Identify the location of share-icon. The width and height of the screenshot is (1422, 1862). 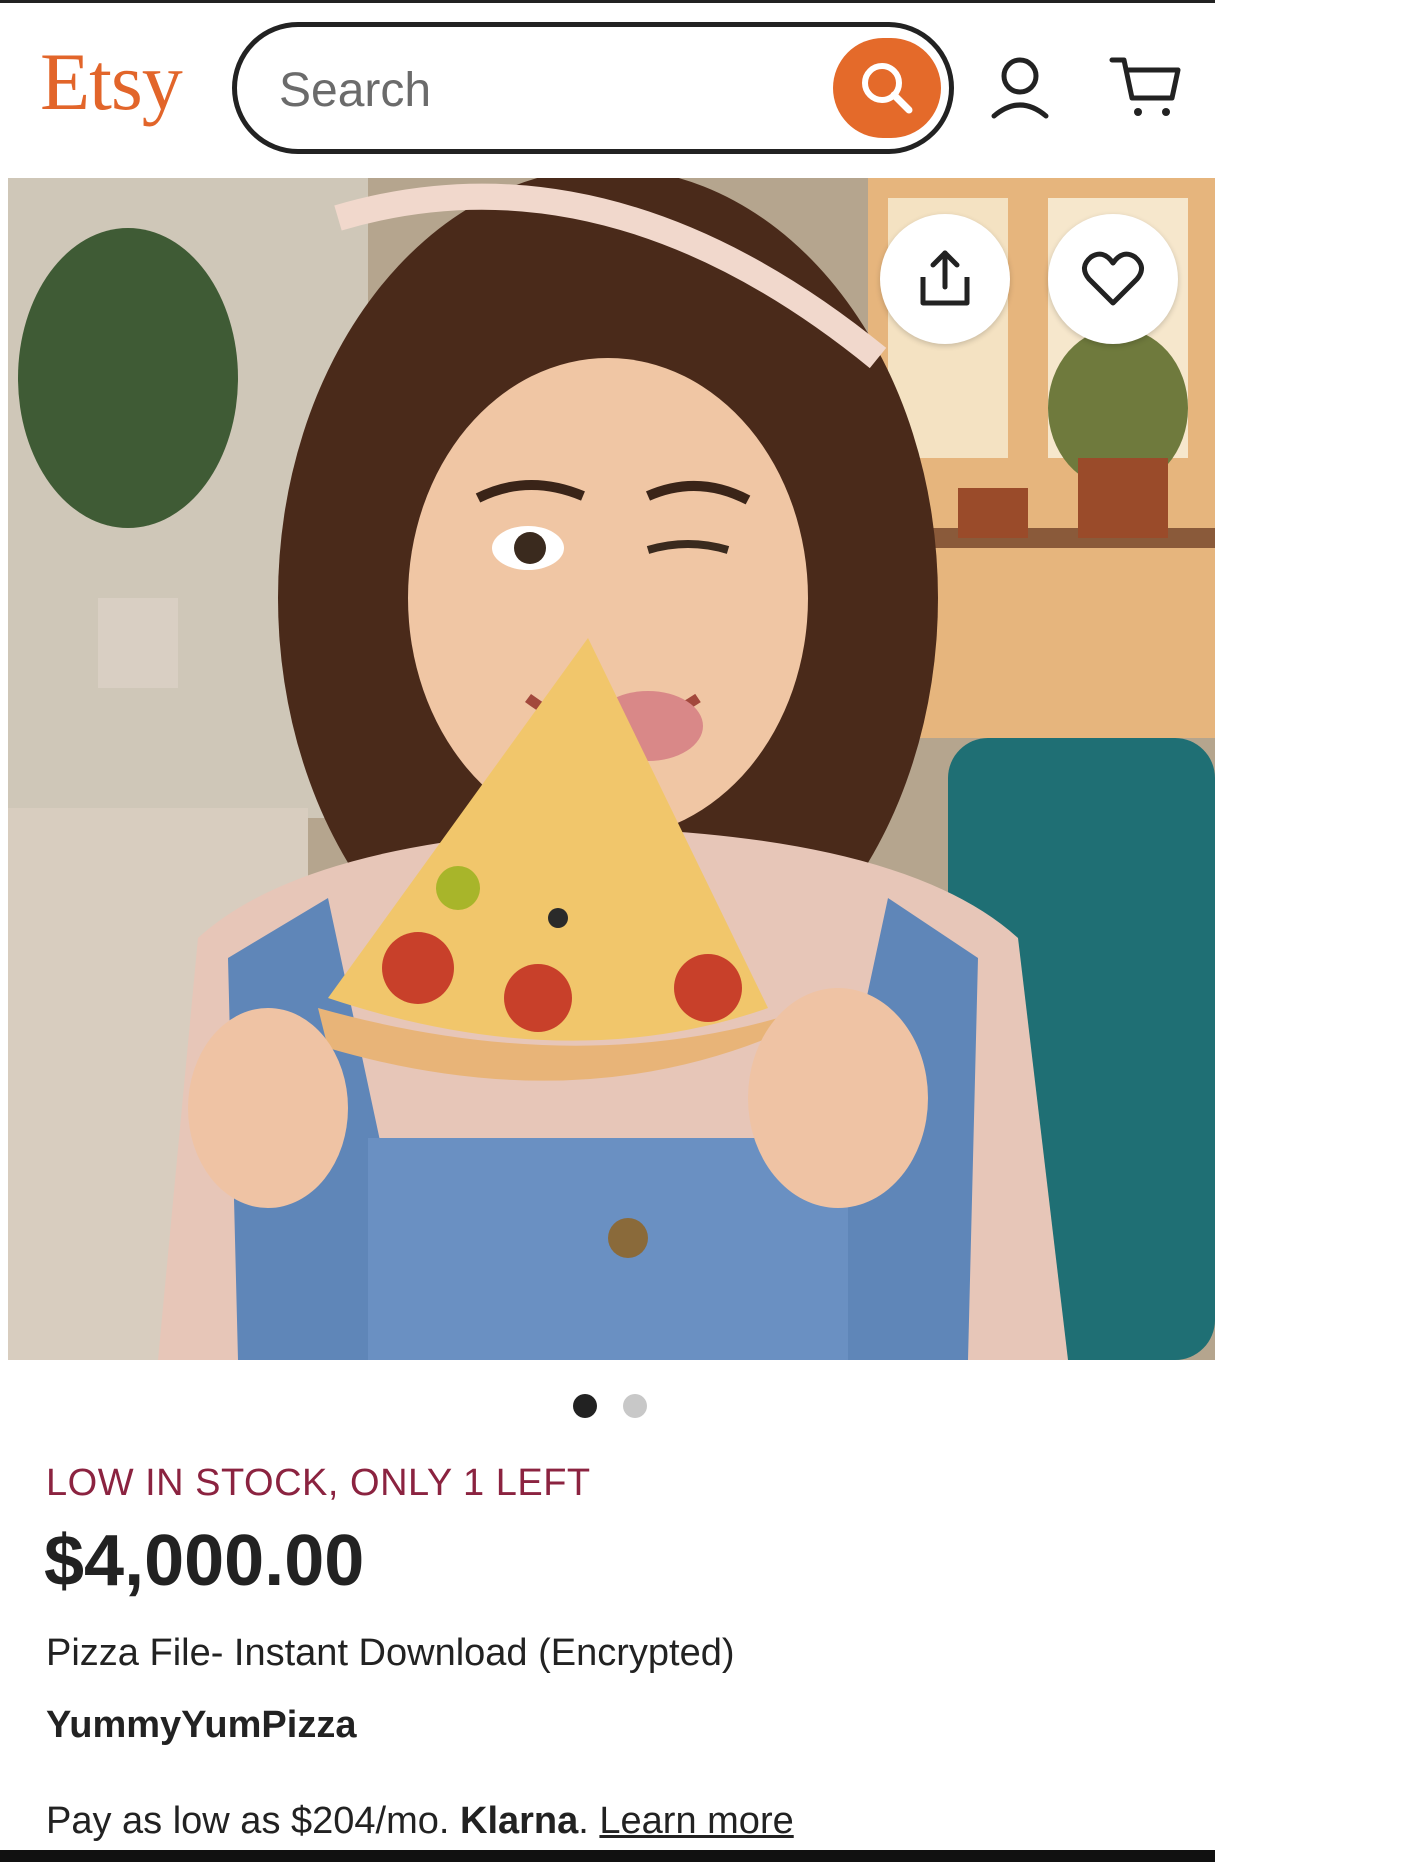
(945, 278).